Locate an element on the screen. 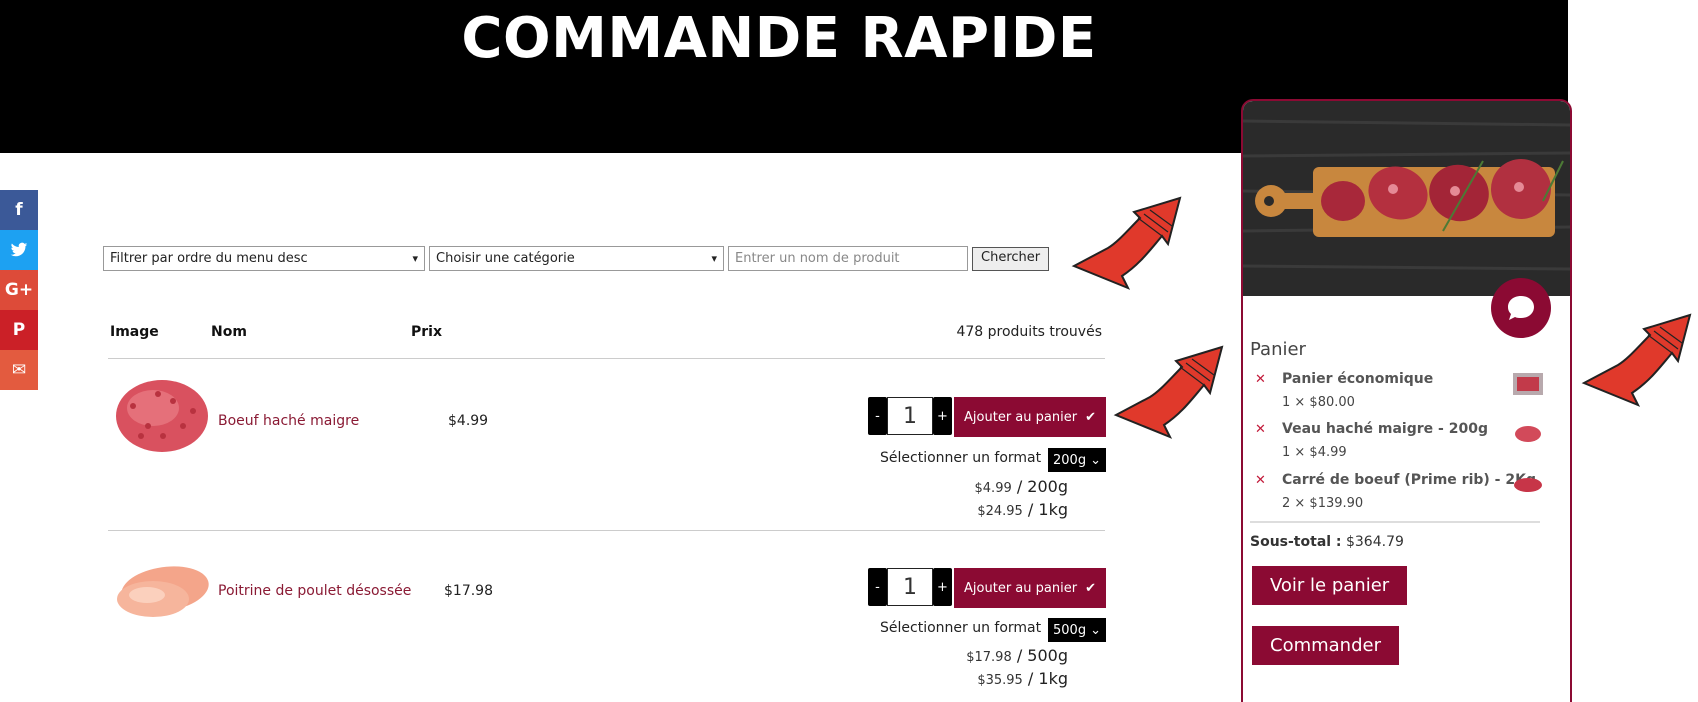 The width and height of the screenshot is (1698, 702). price-per-kg: $35.95 / 1kg is located at coordinates (988, 678).